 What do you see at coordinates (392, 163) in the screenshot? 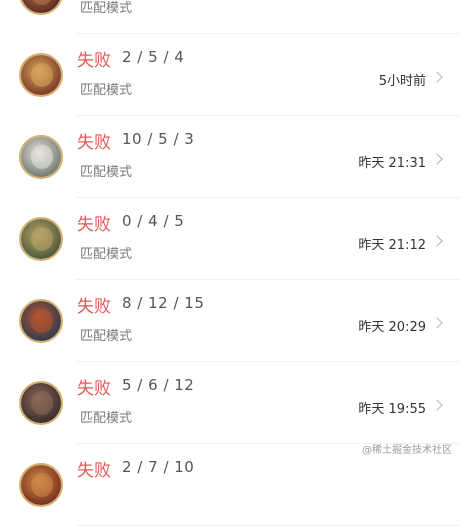
I see `match-time: 昨天 21:31` at bounding box center [392, 163].